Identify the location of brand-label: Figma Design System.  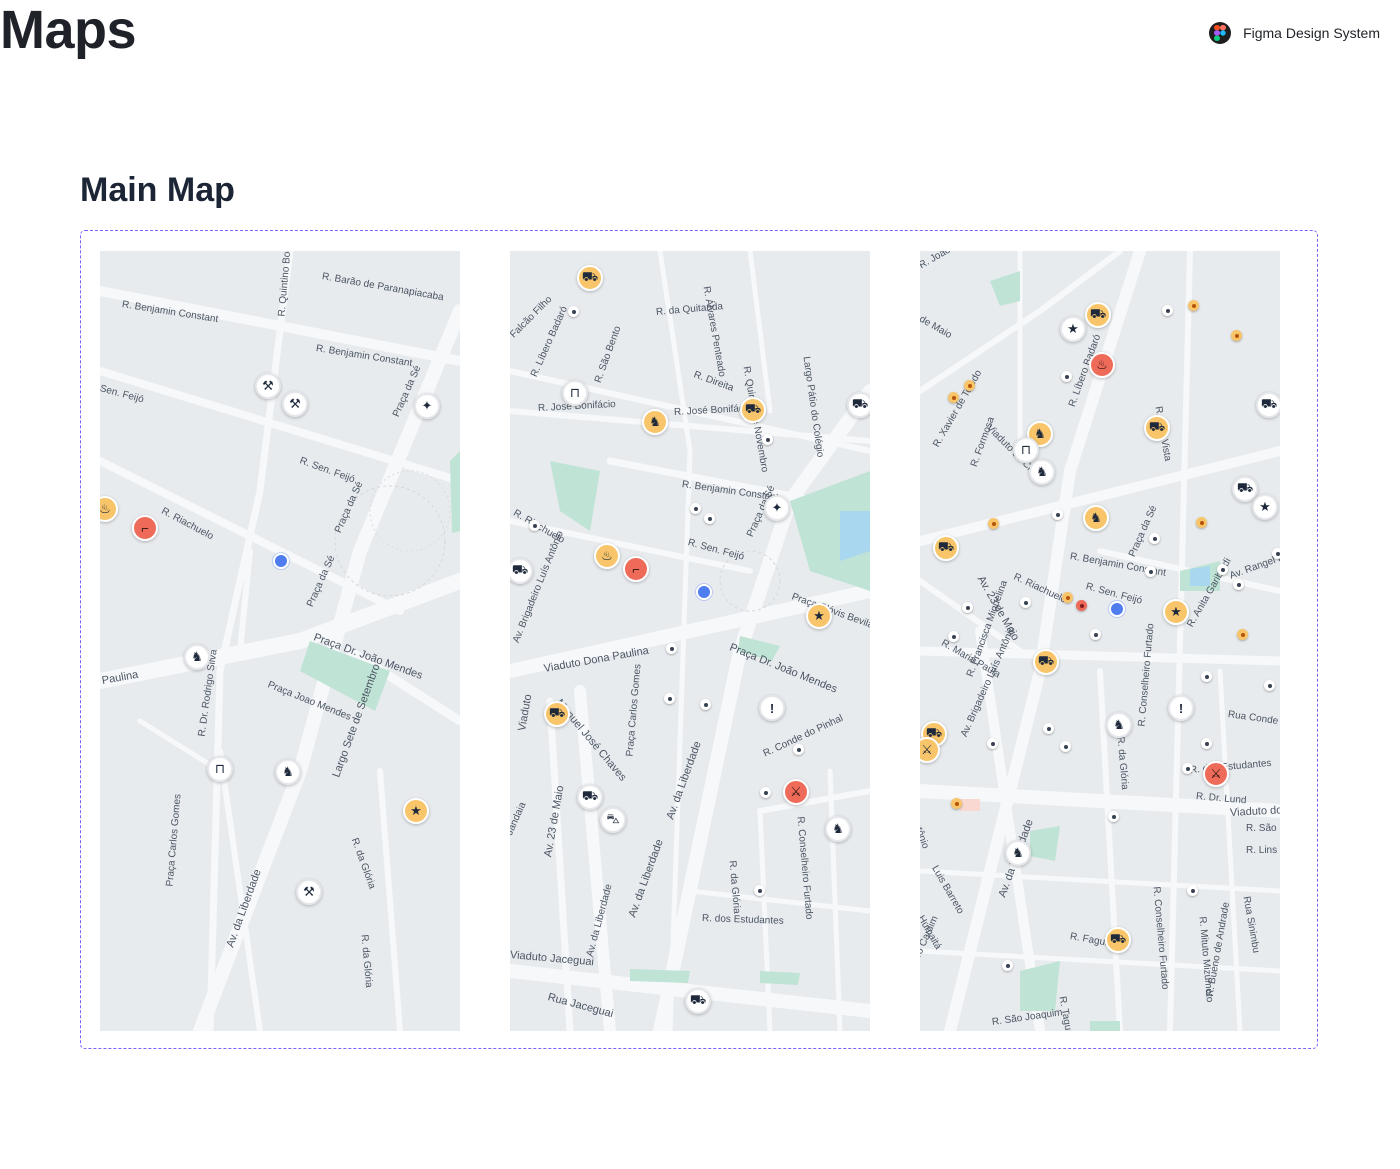
(1311, 33).